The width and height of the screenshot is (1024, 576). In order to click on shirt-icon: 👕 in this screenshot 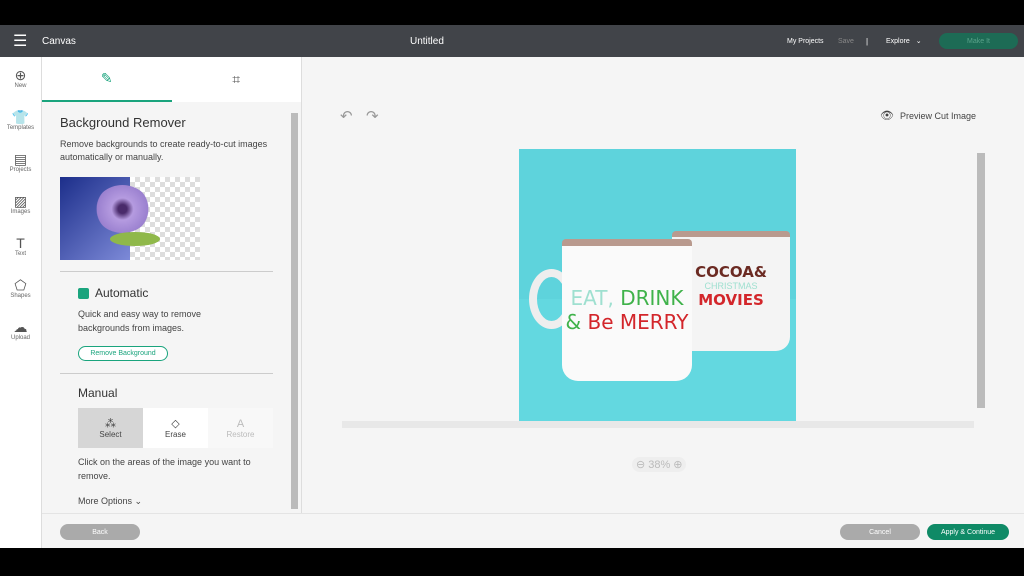, I will do `click(20, 117)`.